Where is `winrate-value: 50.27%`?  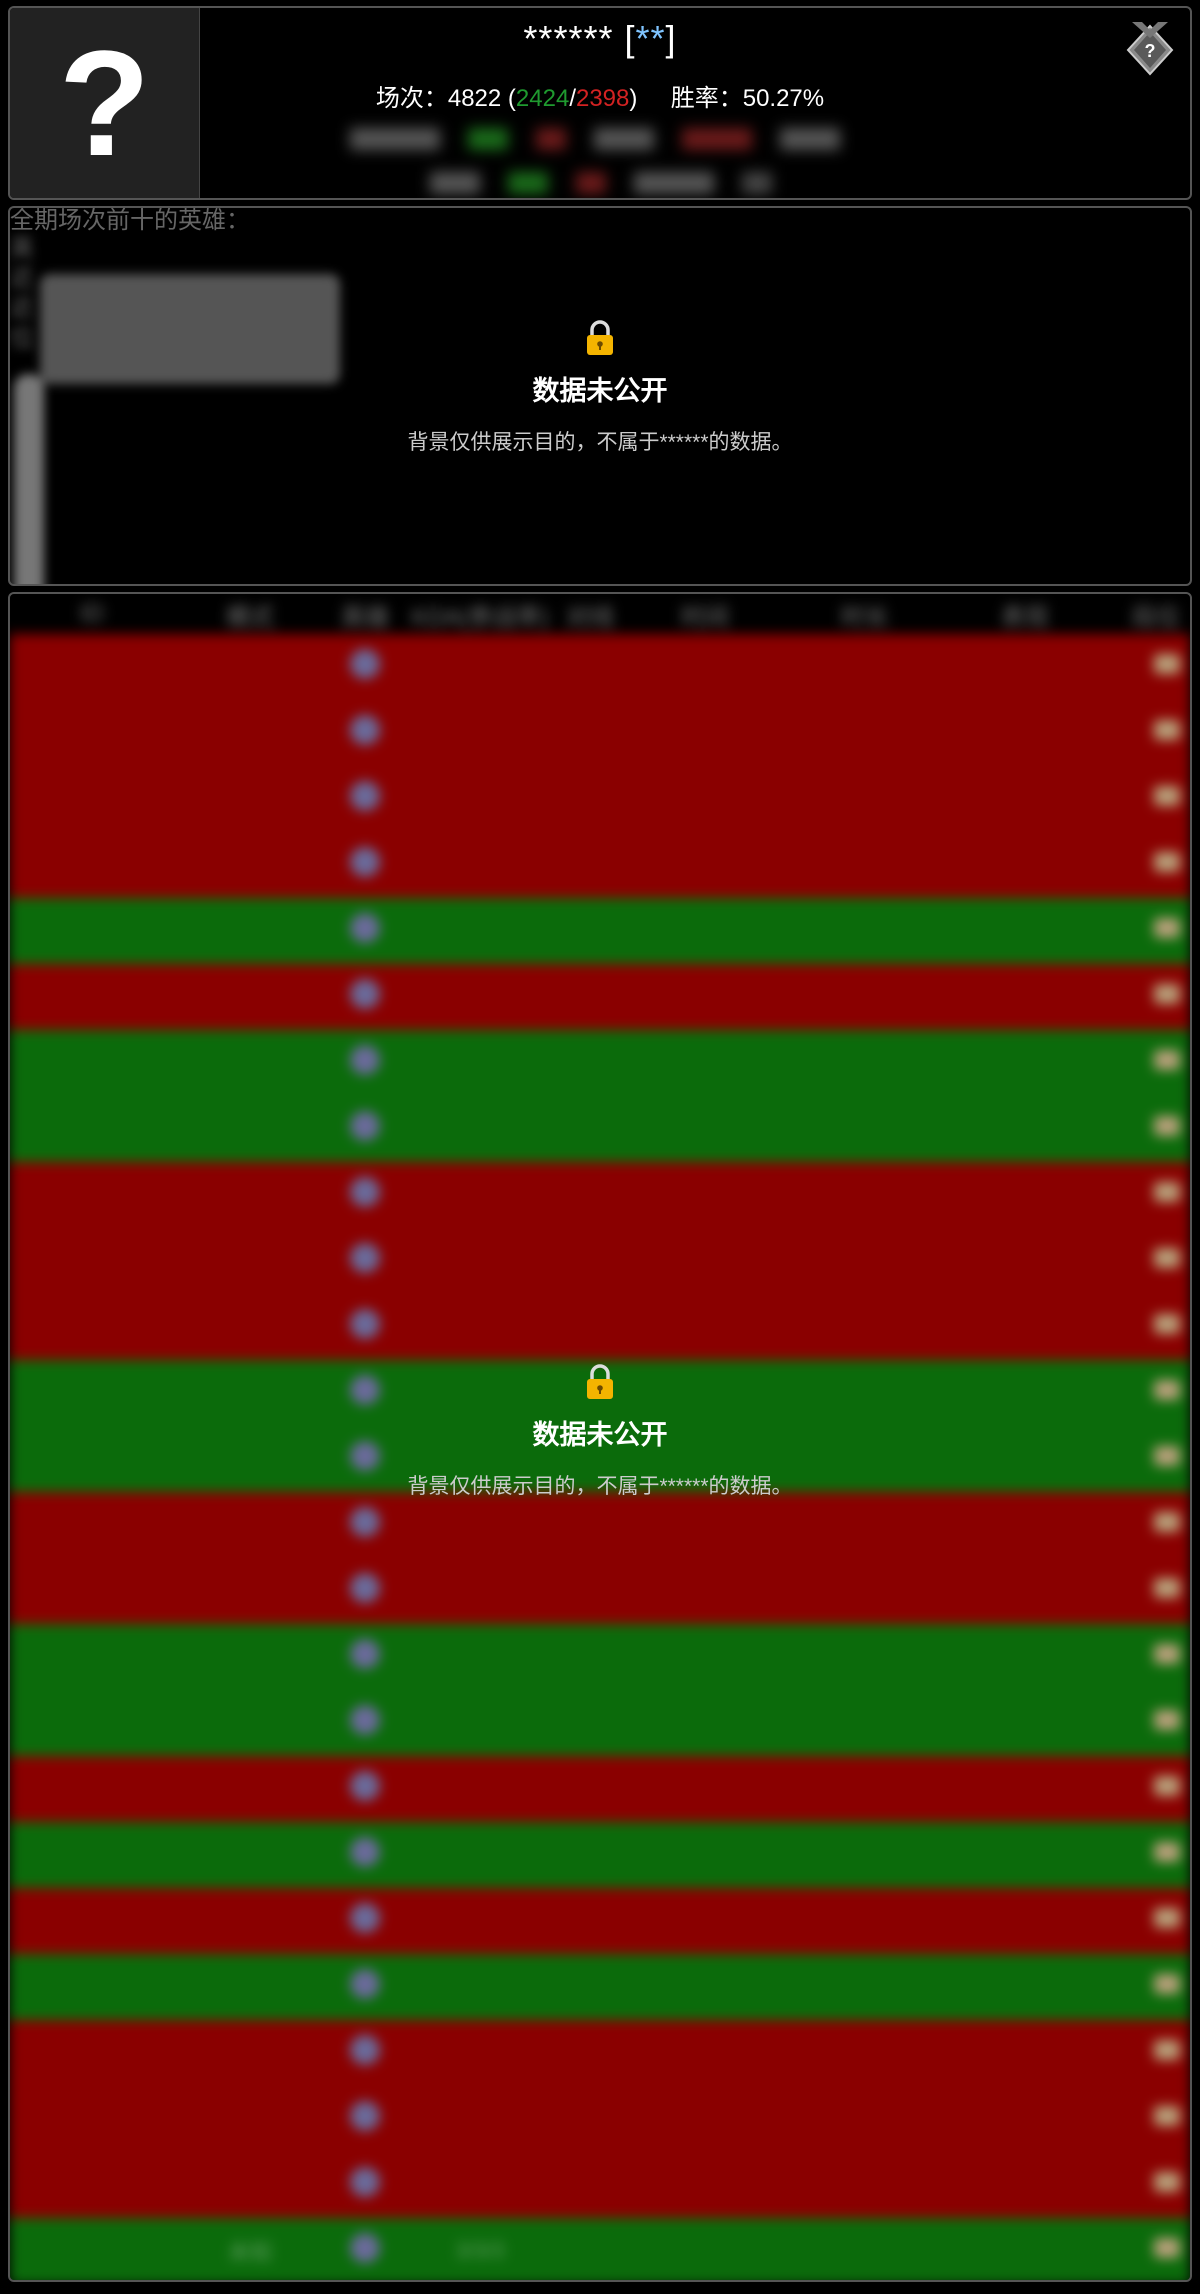
winrate-value: 50.27% is located at coordinates (783, 98).